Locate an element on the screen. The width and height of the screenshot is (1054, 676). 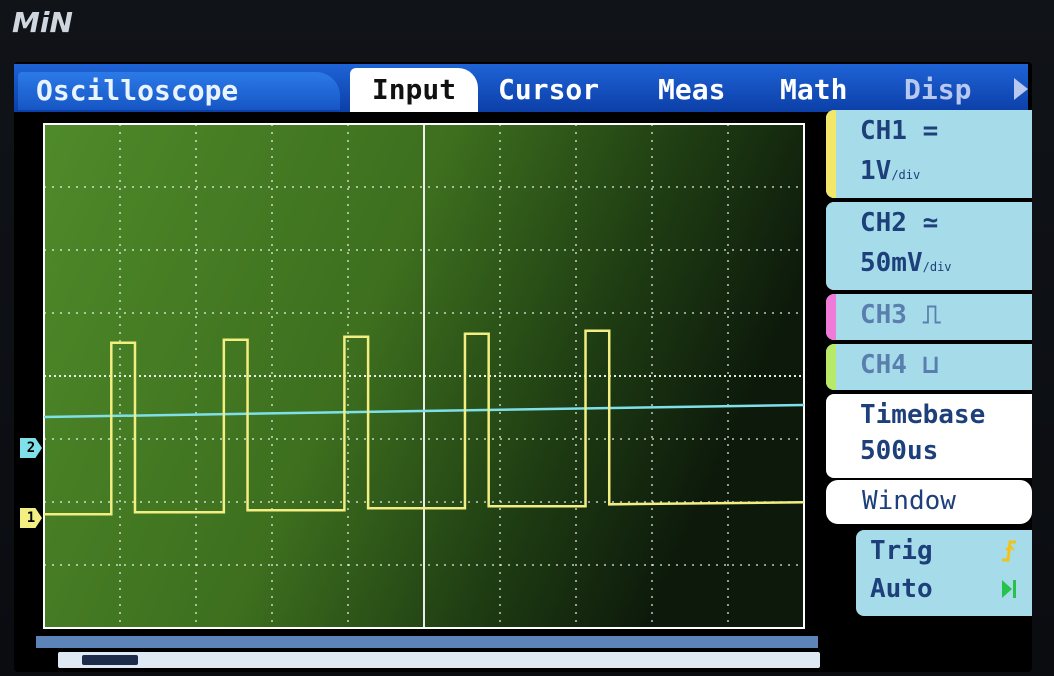
ch1-color-bar is located at coordinates (831, 154).